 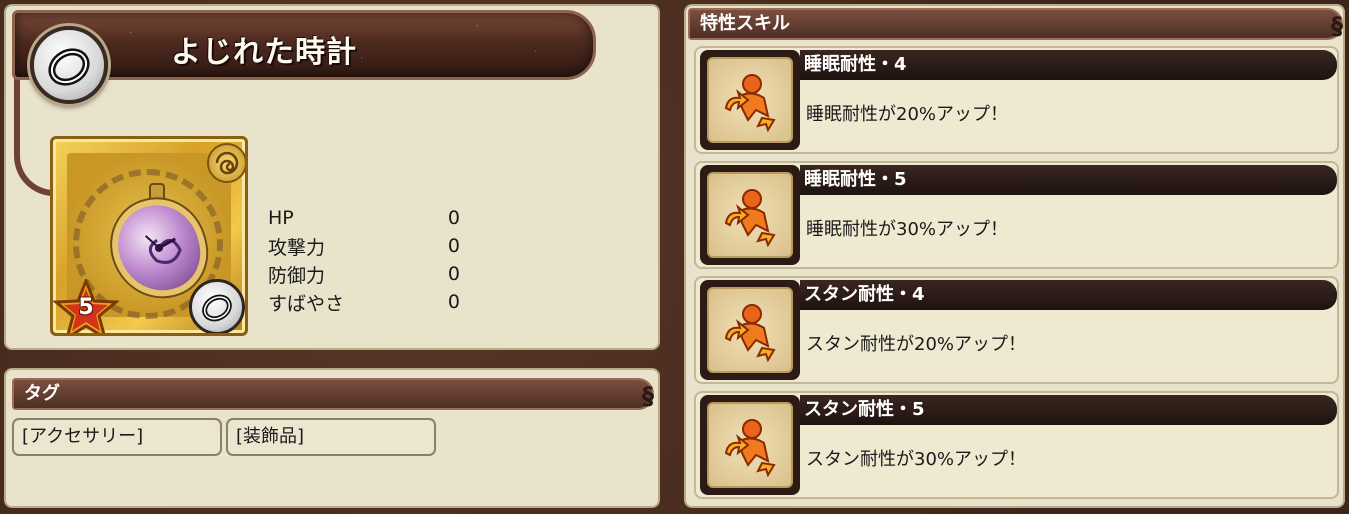 I want to click on skill-description: スタン耐性が20%アップ！, so click(x=916, y=344).